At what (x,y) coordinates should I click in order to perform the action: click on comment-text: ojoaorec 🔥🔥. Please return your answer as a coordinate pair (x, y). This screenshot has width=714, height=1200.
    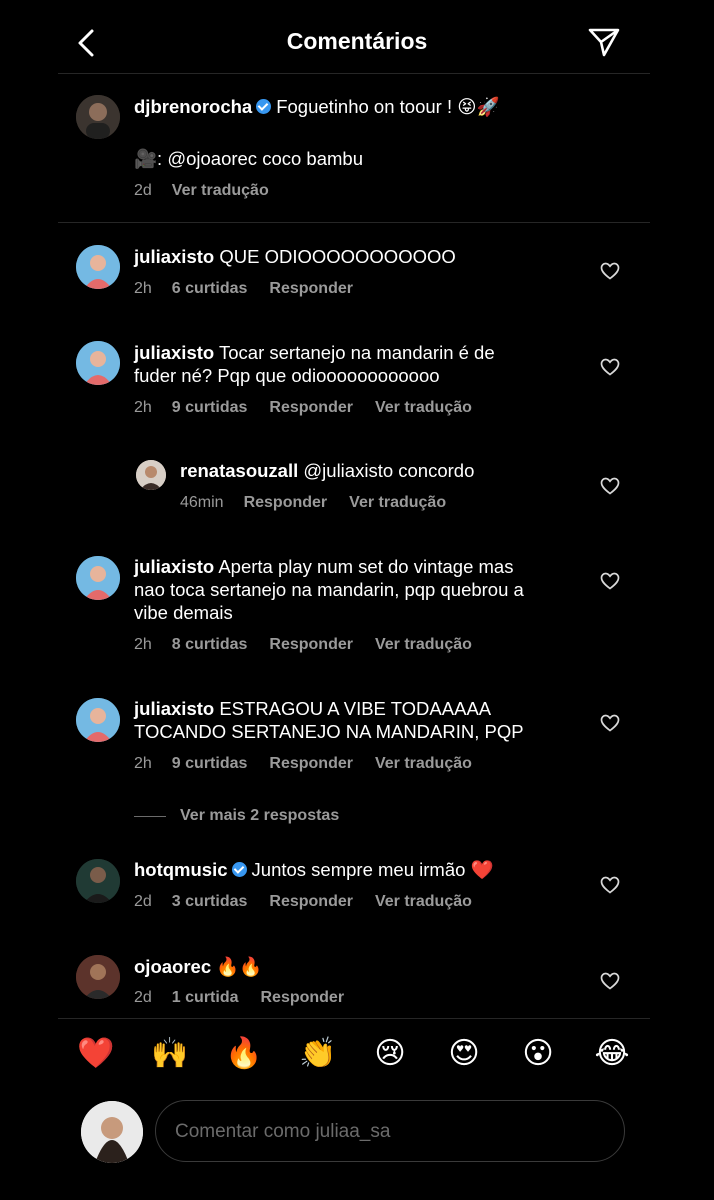
    Looking at the image, I should click on (198, 966).